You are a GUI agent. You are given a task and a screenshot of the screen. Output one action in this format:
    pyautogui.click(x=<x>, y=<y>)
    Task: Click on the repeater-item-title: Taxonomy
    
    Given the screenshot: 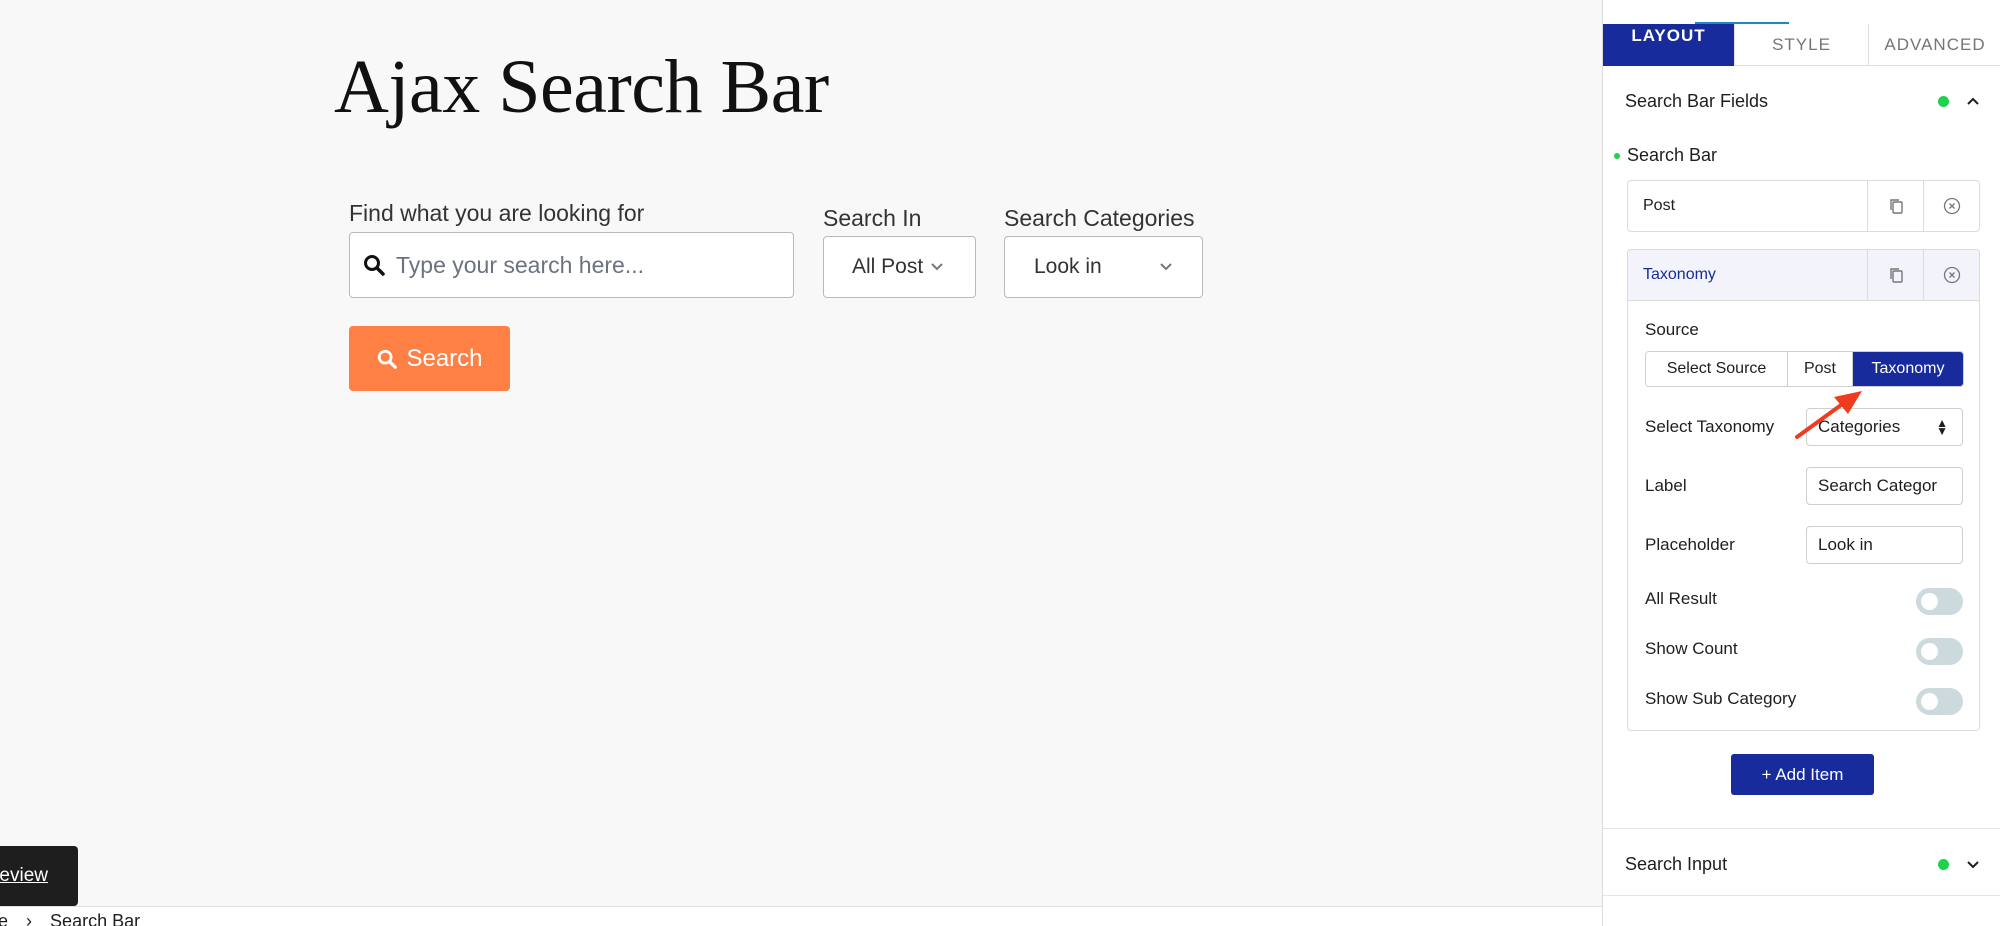 What is the action you would take?
    pyautogui.click(x=1747, y=275)
    